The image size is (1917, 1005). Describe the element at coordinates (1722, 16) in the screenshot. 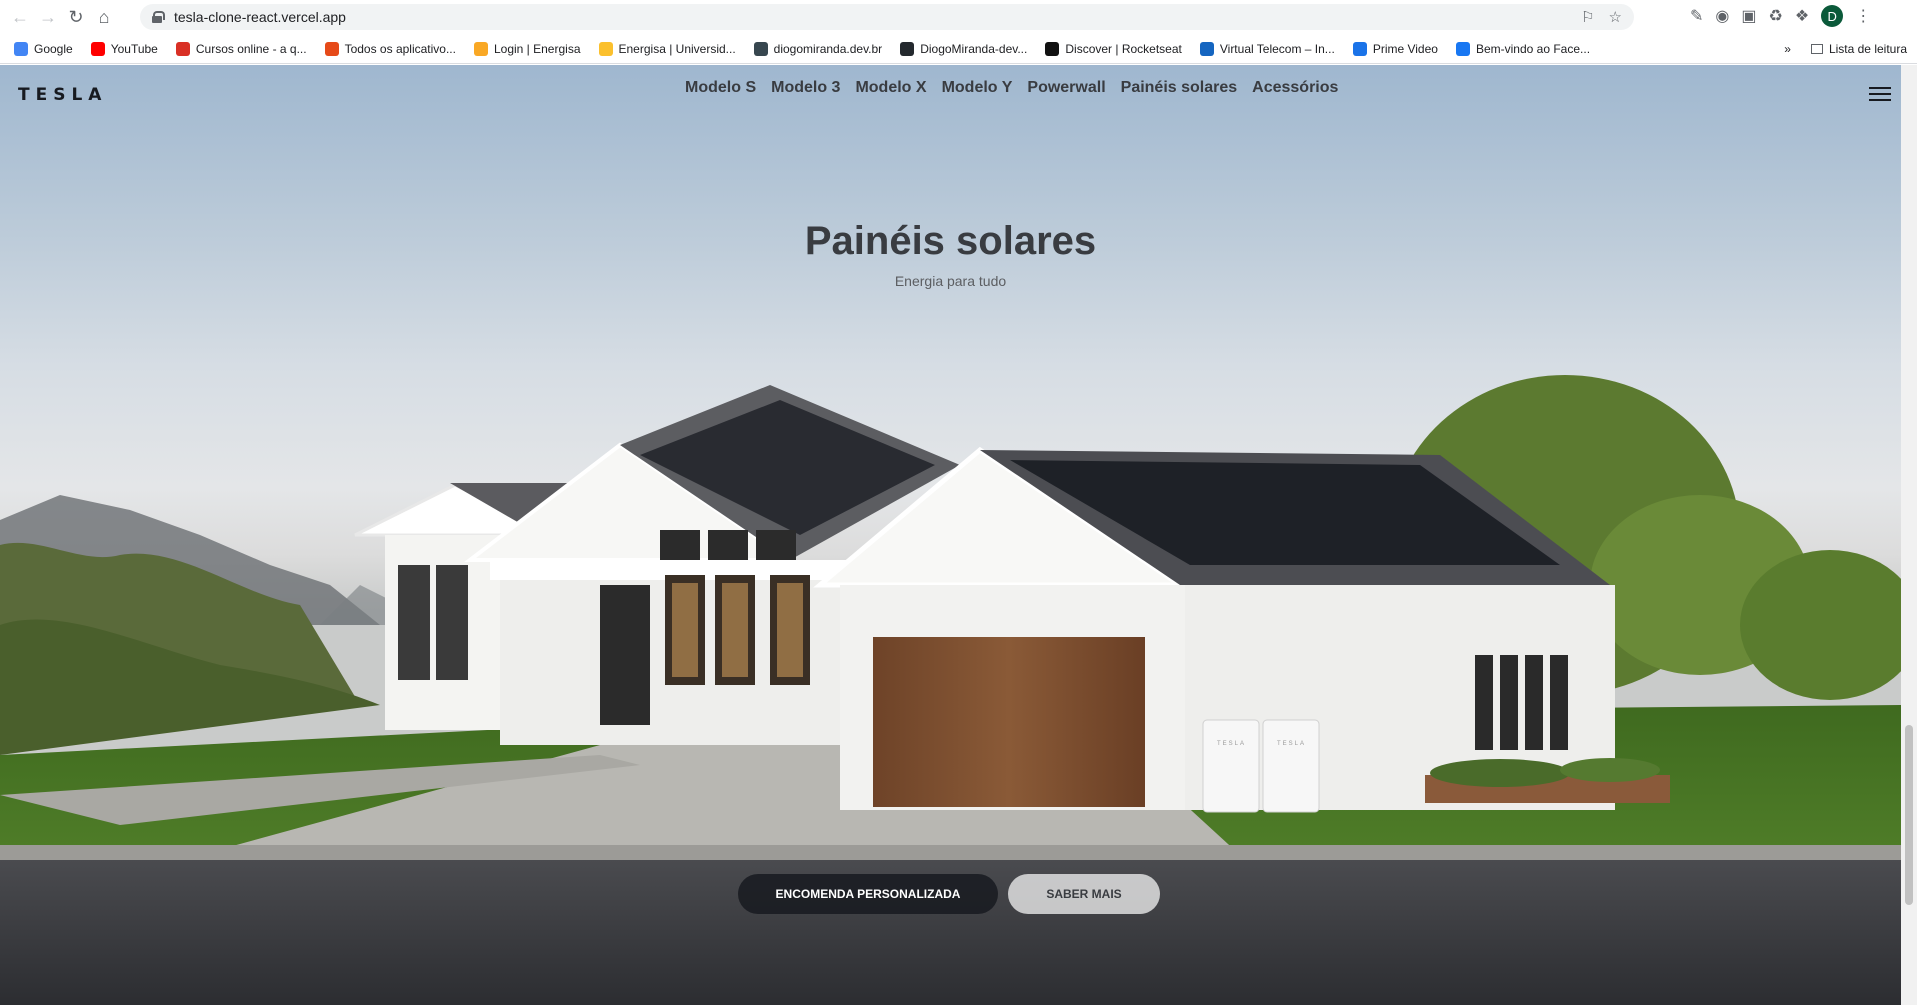

I see `extension-globe-icon: ◉` at that location.